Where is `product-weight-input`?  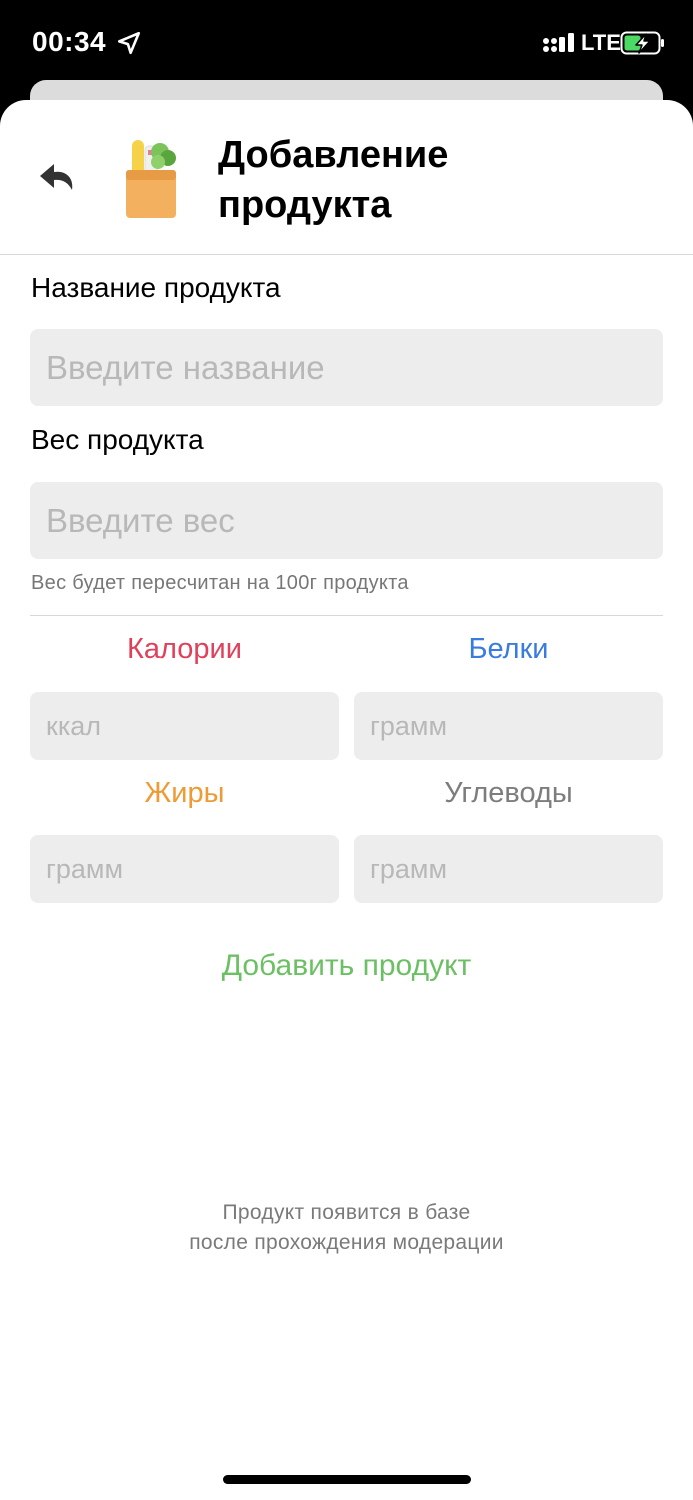 product-weight-input is located at coordinates (346, 520).